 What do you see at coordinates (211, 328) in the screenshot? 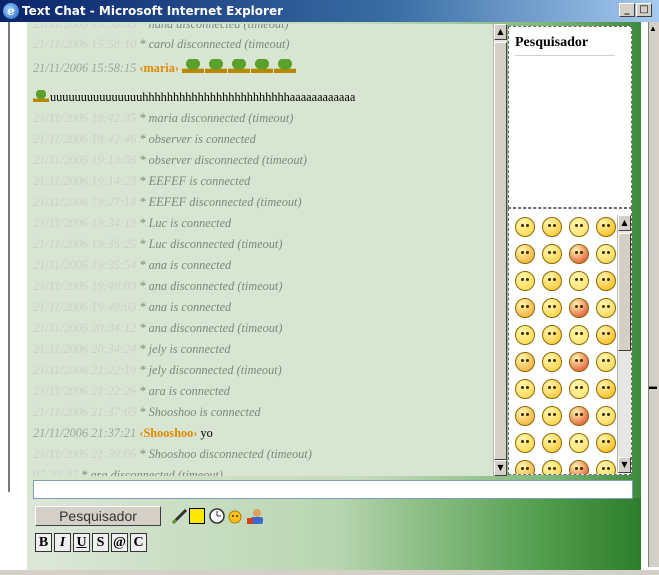
I see `chat-message-text: * ana disconnected (timeout)` at bounding box center [211, 328].